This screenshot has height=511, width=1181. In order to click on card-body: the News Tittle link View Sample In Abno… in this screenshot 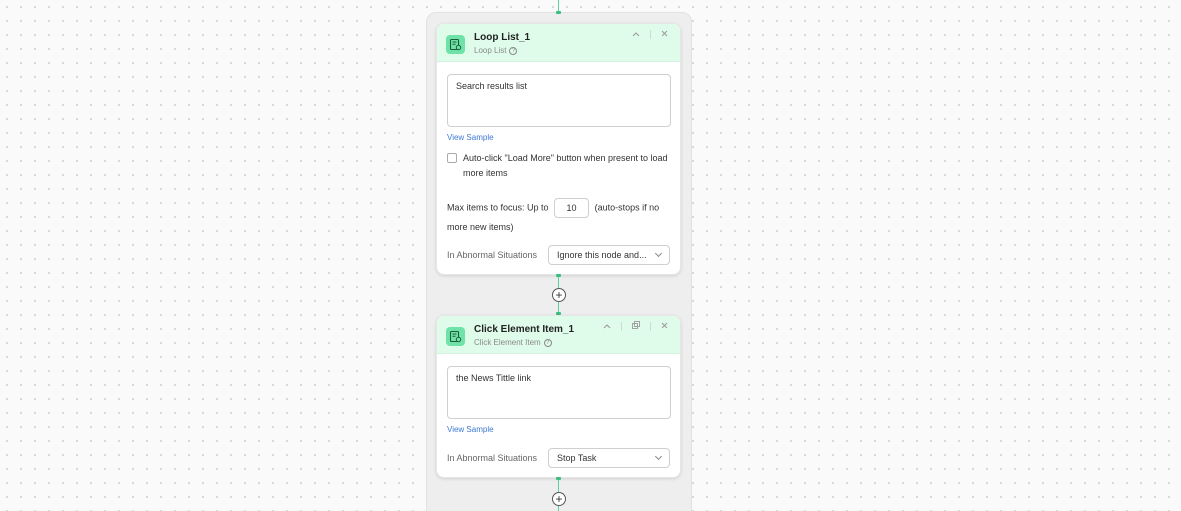, I will do `click(558, 415)`.